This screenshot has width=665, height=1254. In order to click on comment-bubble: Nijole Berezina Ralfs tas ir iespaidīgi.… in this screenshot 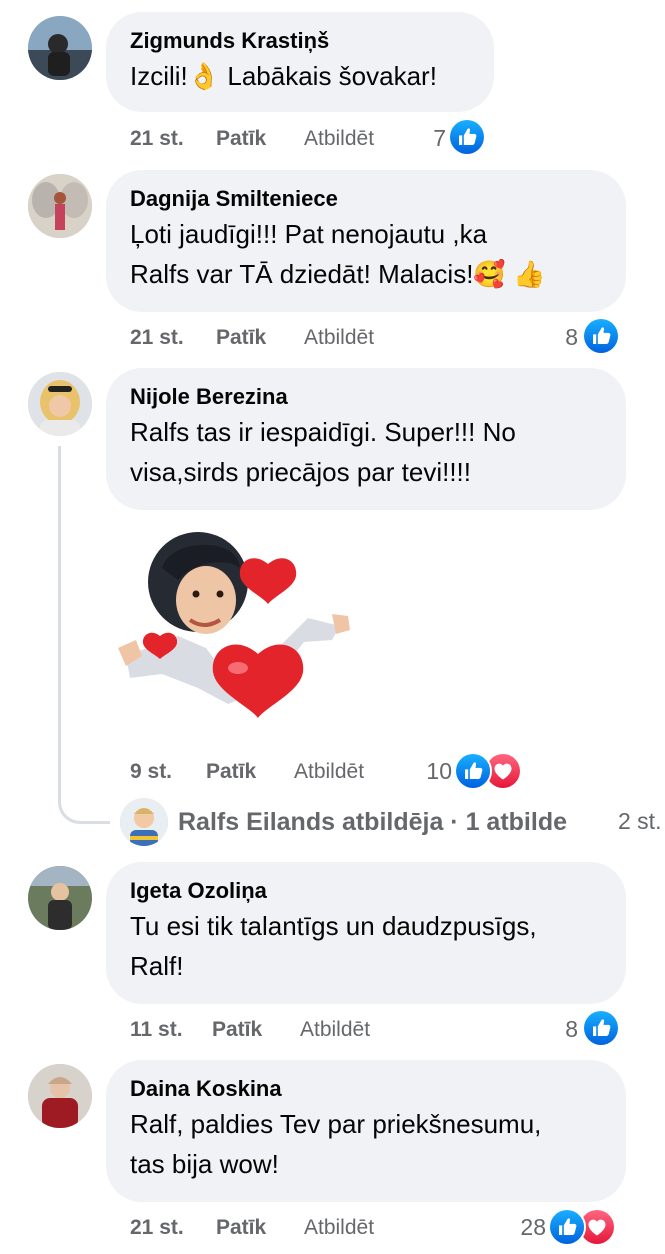, I will do `click(366, 439)`.